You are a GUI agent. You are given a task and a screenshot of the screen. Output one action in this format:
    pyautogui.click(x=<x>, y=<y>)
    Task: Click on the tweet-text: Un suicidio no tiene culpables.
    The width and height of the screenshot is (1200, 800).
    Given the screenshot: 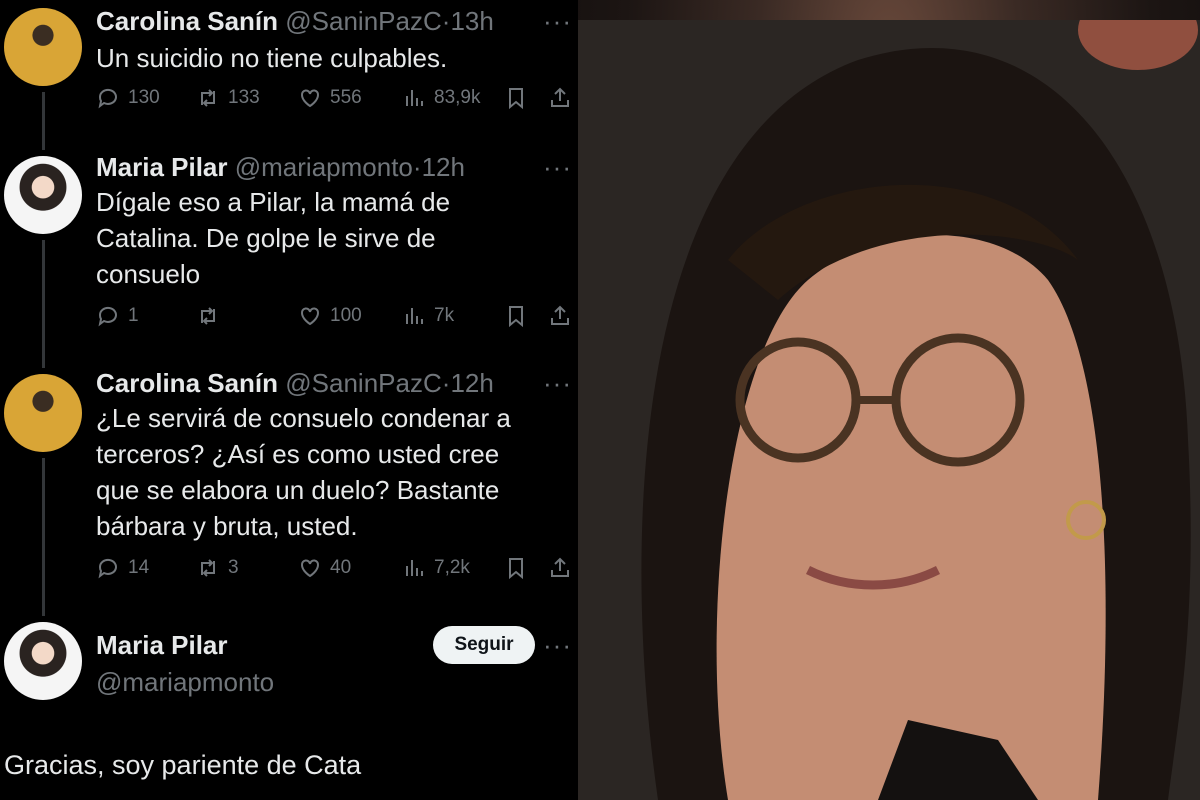 What is the action you would take?
    pyautogui.click(x=272, y=58)
    